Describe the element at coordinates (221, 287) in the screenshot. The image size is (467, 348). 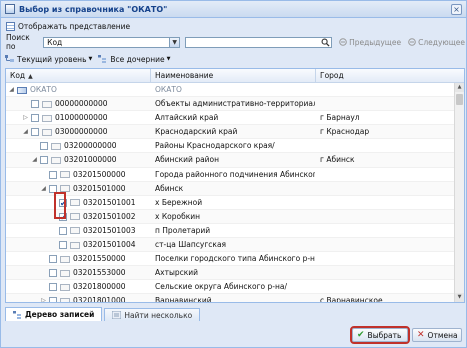
I see `row-name: Сельские округа Абинского р-на/` at that location.